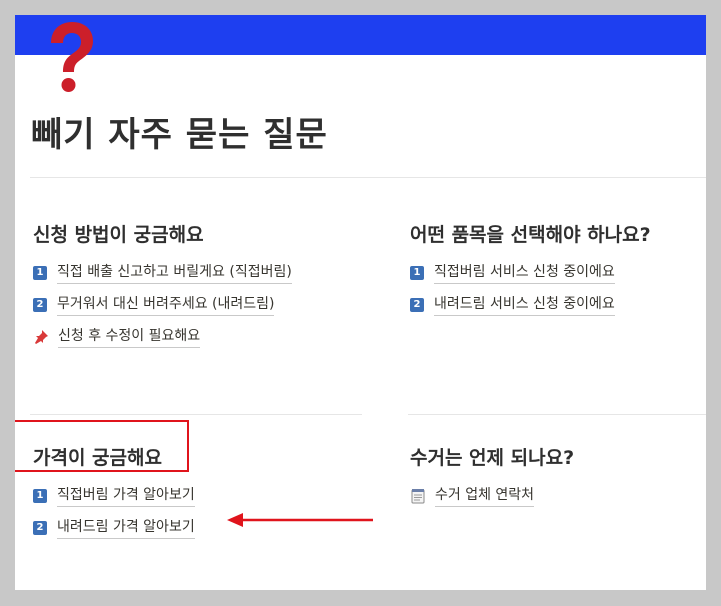  I want to click on list-item: 2 내려드림 가격 알아보기, so click(114, 528).